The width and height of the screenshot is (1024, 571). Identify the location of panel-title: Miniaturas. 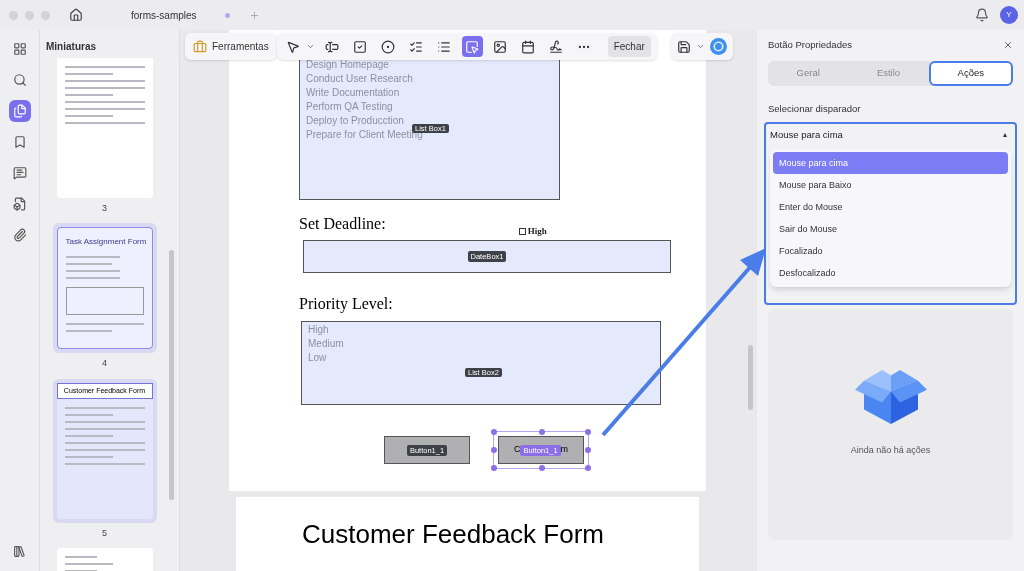
(71, 47).